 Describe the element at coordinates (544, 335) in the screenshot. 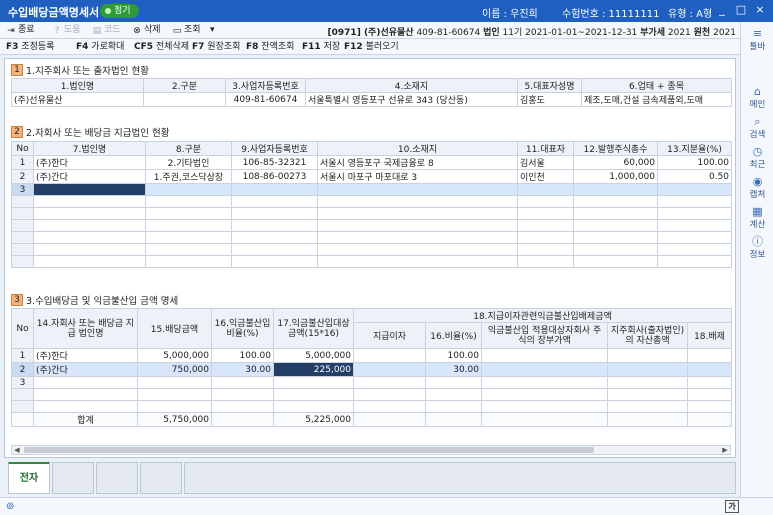

I see `col-header: 익금불산입 적용대상자회사 주식의 장부가액` at that location.